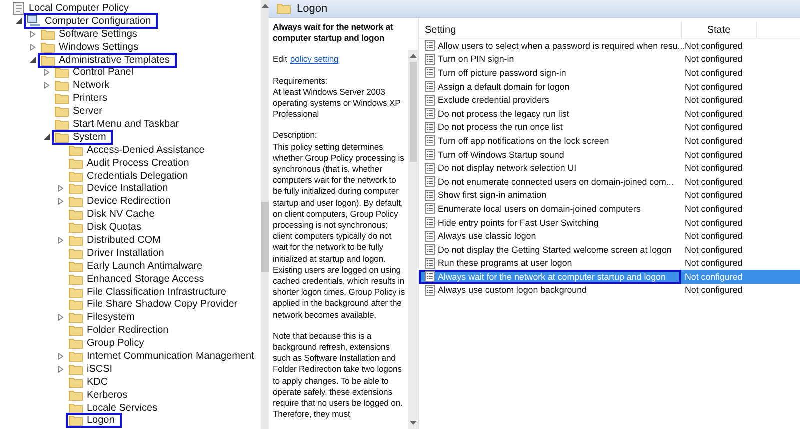 The height and width of the screenshot is (429, 800). What do you see at coordinates (150, 292) in the screenshot?
I see `tree-item: File Classification Infrastructure` at bounding box center [150, 292].